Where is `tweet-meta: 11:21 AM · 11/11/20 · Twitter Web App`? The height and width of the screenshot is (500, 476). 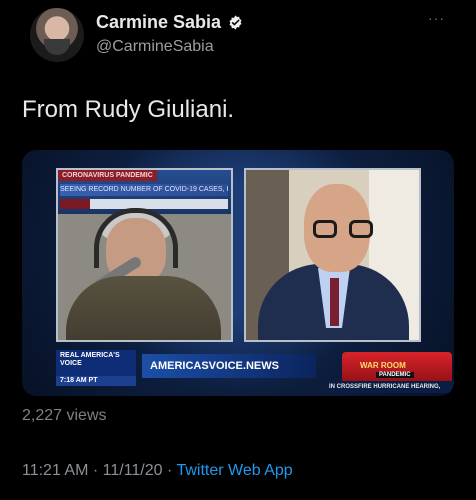 tweet-meta: 11:21 AM · 11/11/20 · Twitter Web App is located at coordinates (157, 471).